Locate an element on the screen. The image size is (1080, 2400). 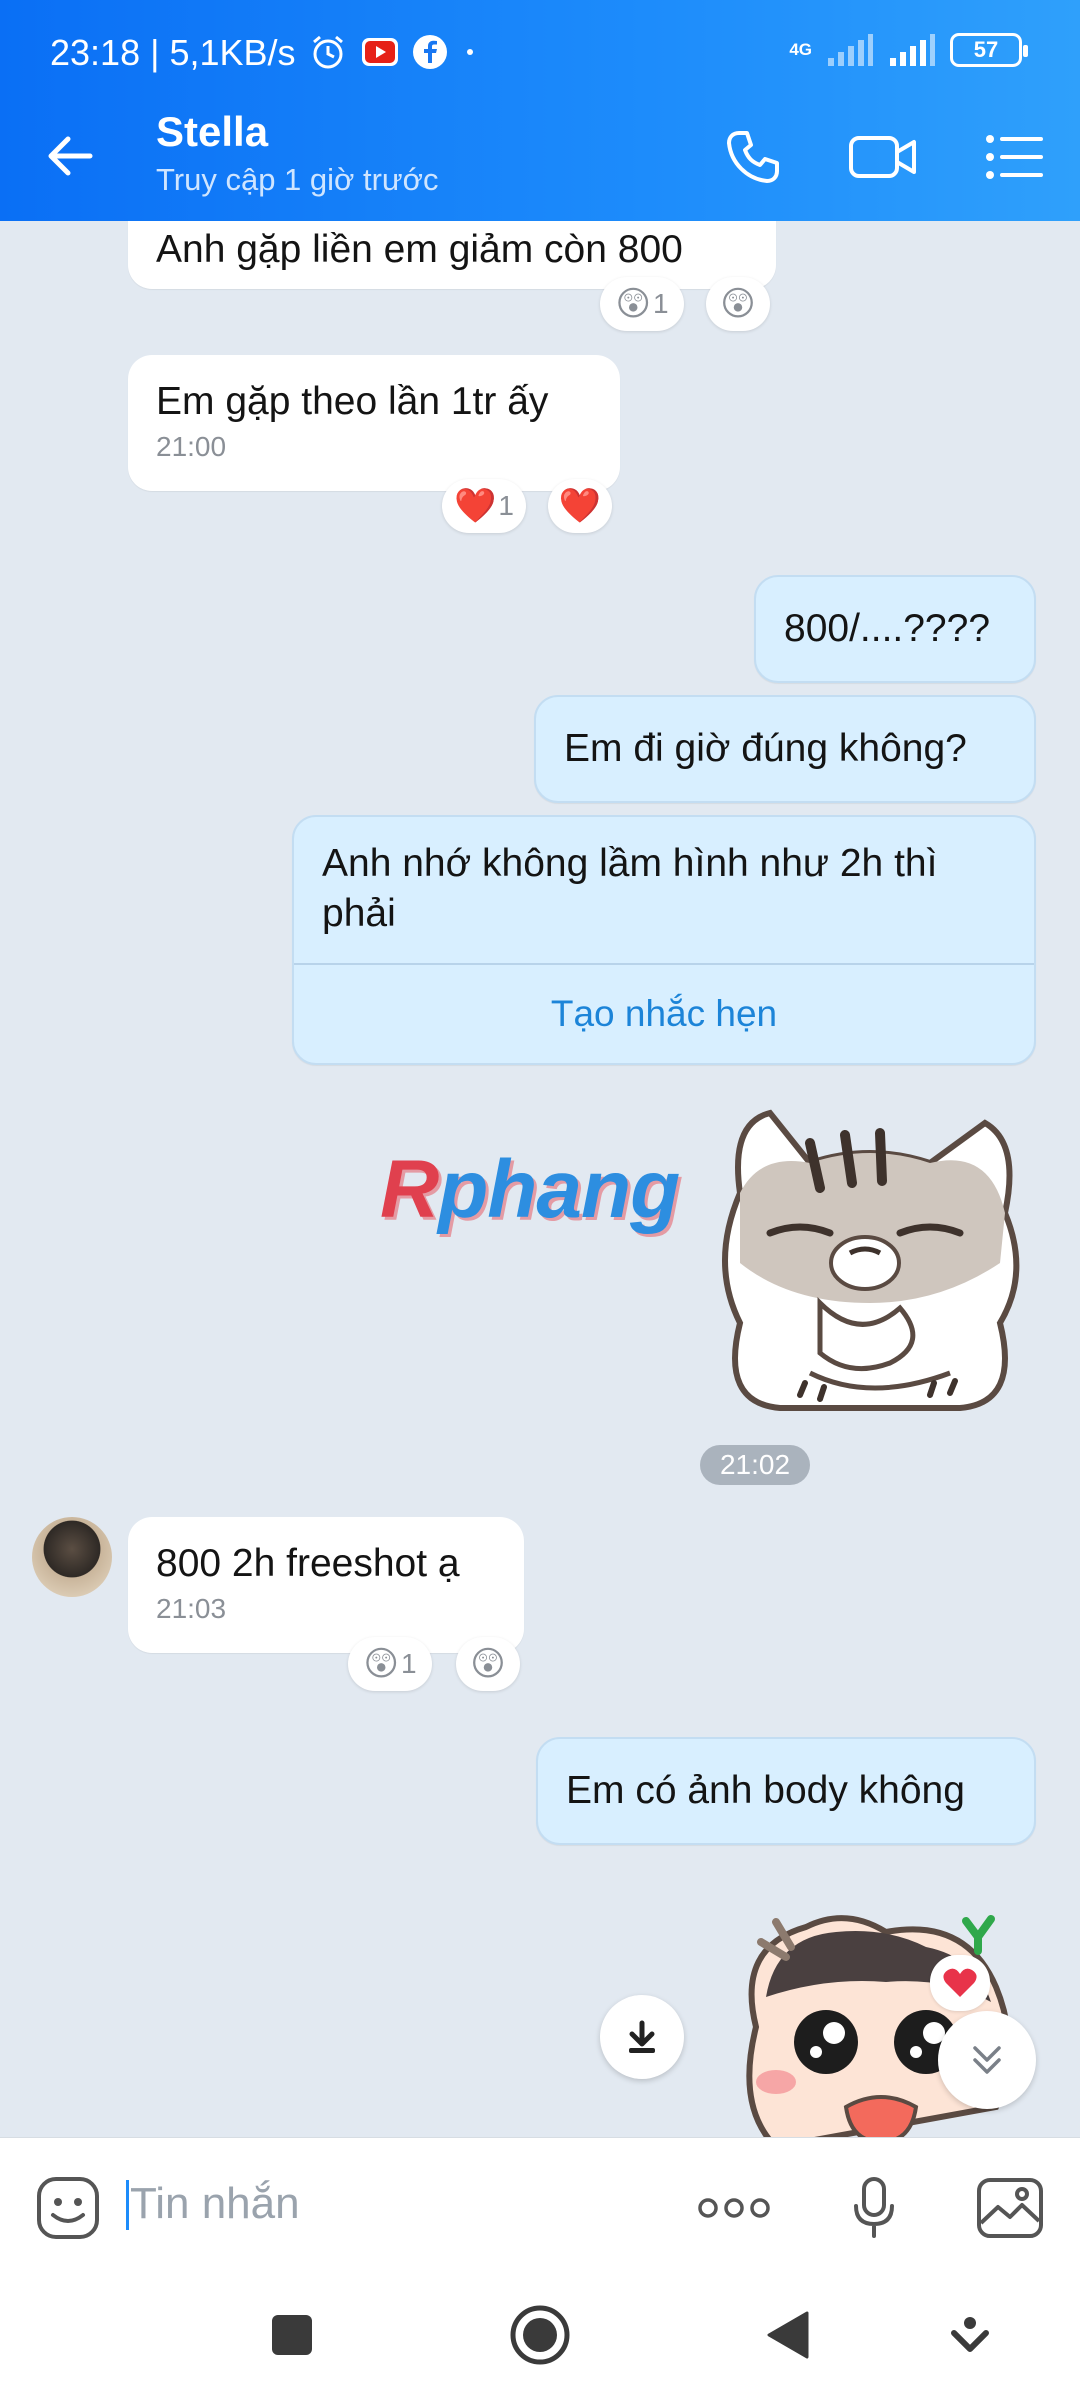
youtube-icon is located at coordinates (380, 52).